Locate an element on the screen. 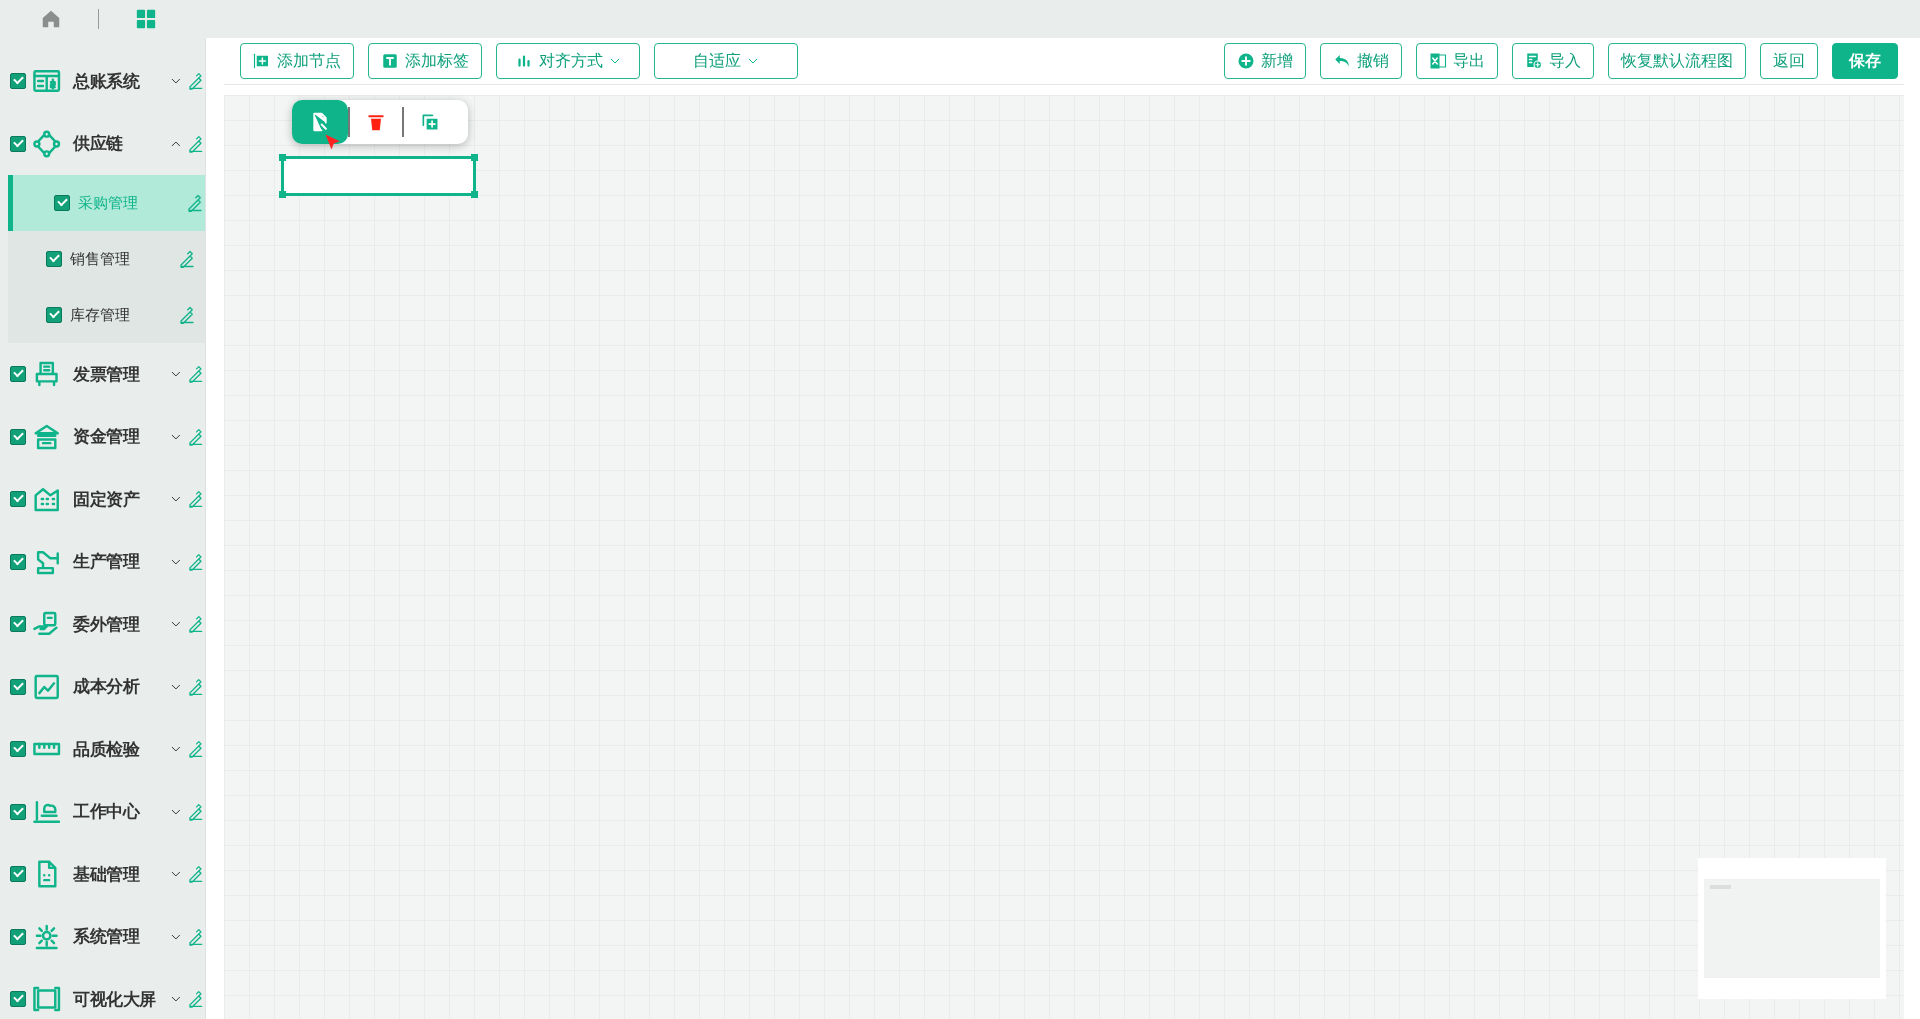 The height and width of the screenshot is (1019, 1920). menu-label: 工作中心 is located at coordinates (118, 812).